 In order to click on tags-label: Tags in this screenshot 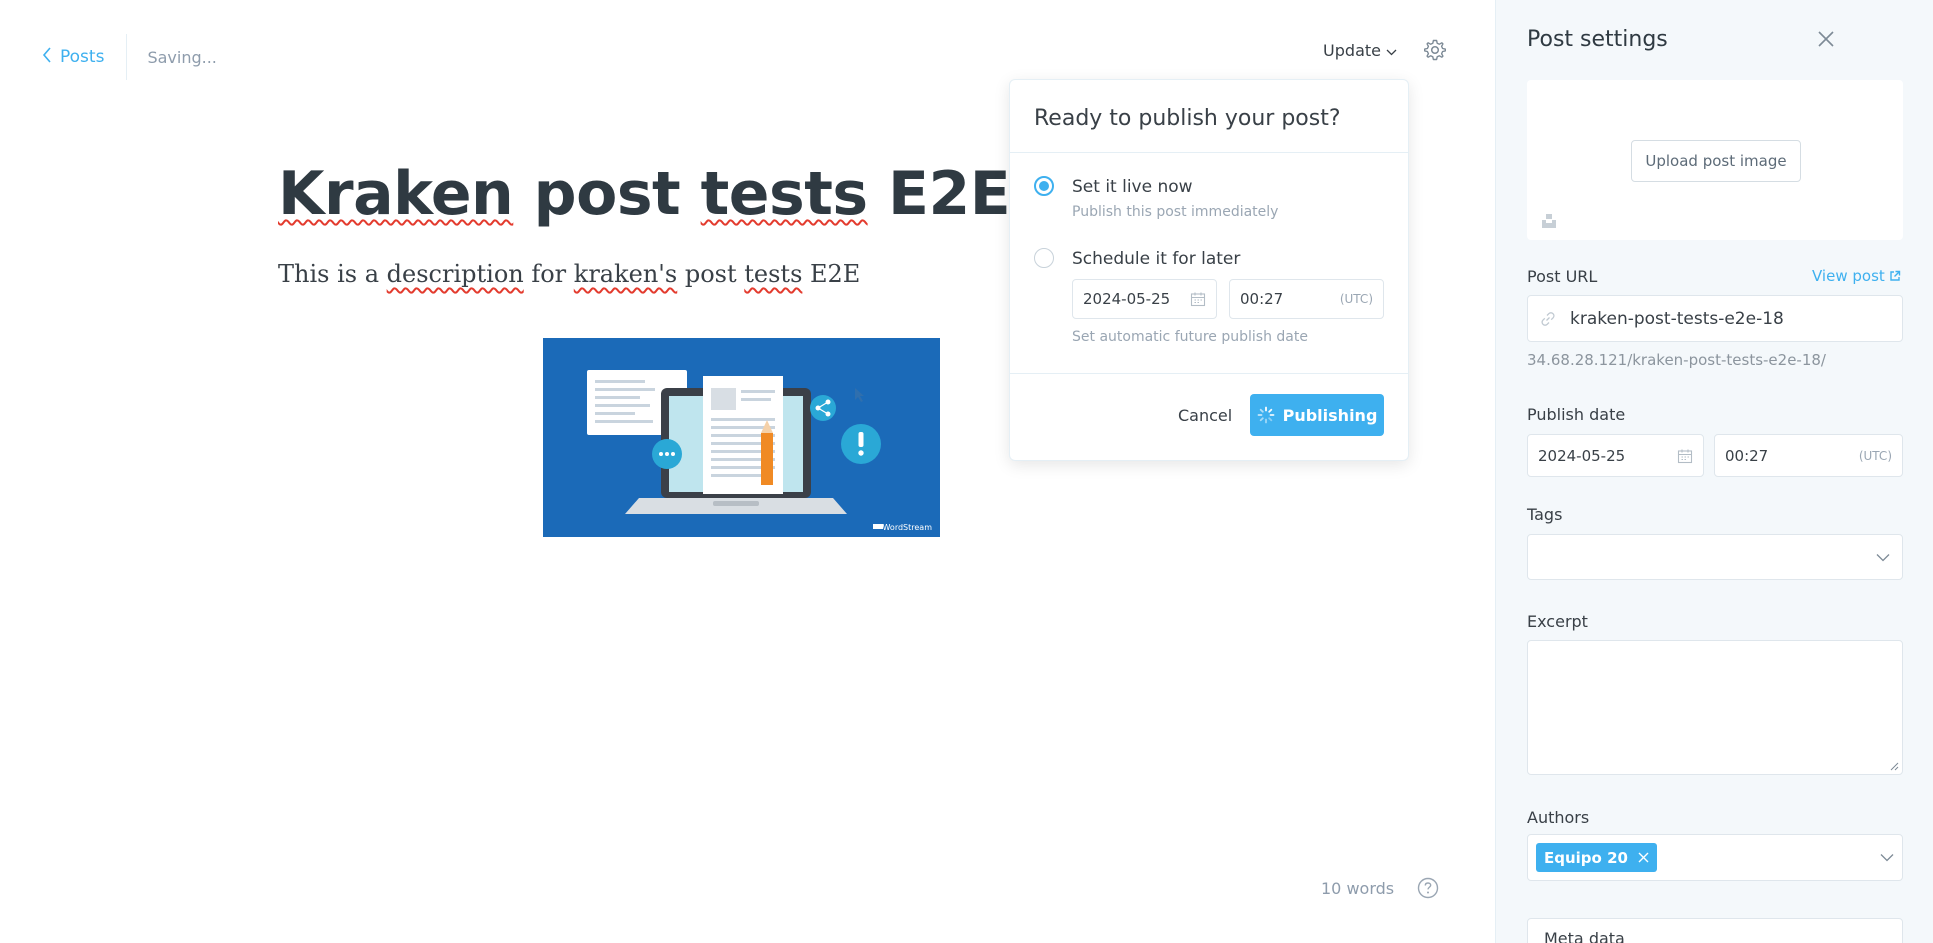, I will do `click(1545, 514)`.